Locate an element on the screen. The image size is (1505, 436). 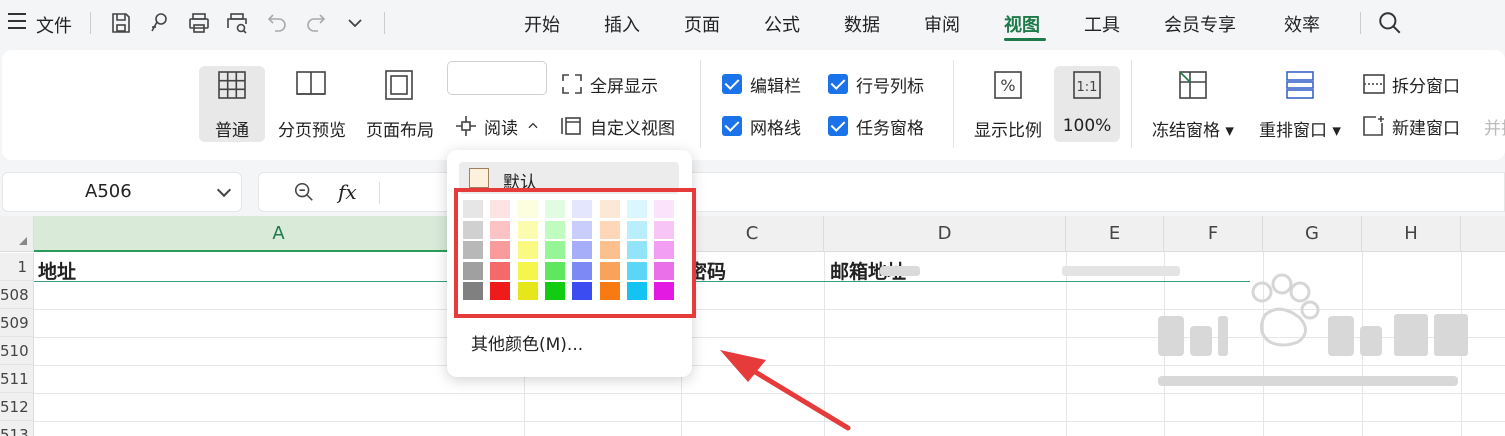
page-break-preview-button: 分页预览 is located at coordinates (312, 104).